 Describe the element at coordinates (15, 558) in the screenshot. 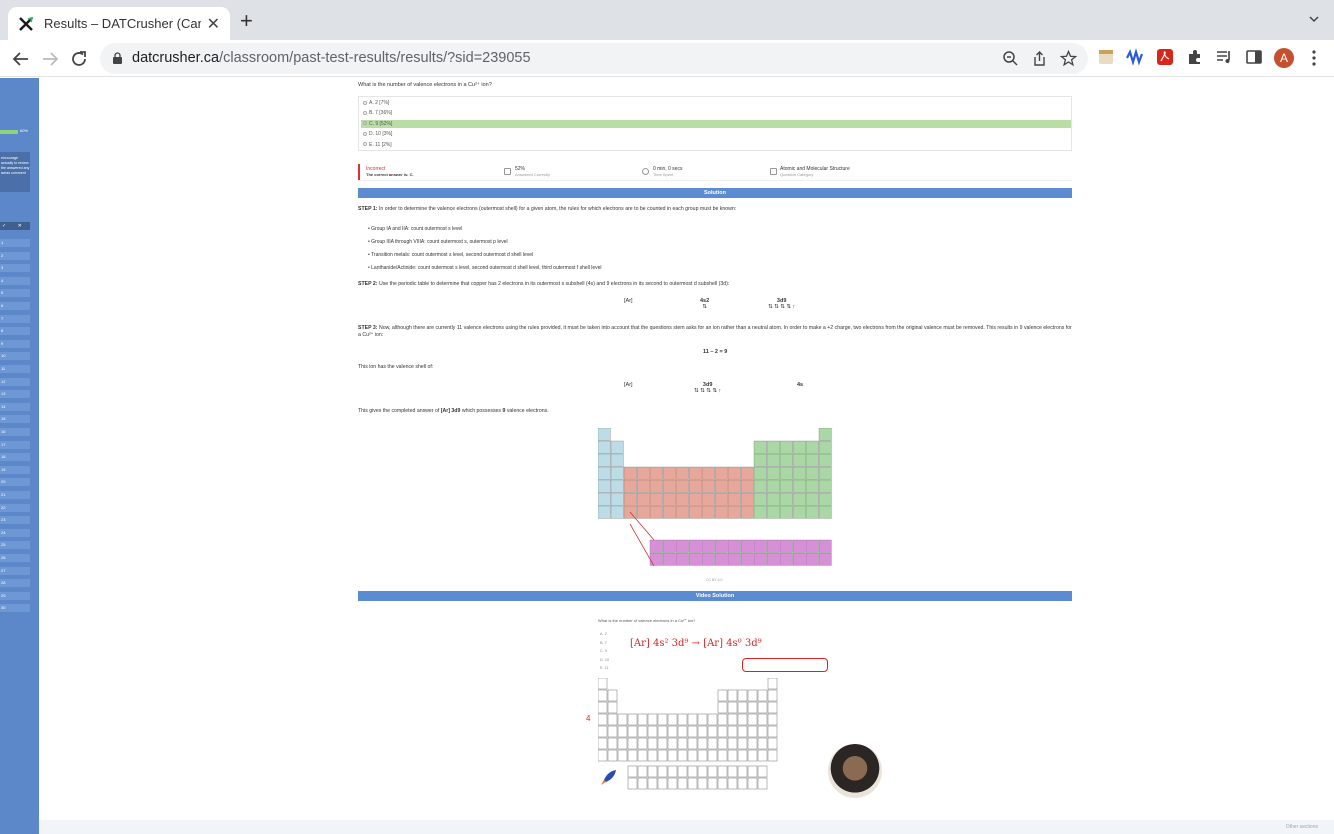

I see `sidebar-question-row: 26` at that location.